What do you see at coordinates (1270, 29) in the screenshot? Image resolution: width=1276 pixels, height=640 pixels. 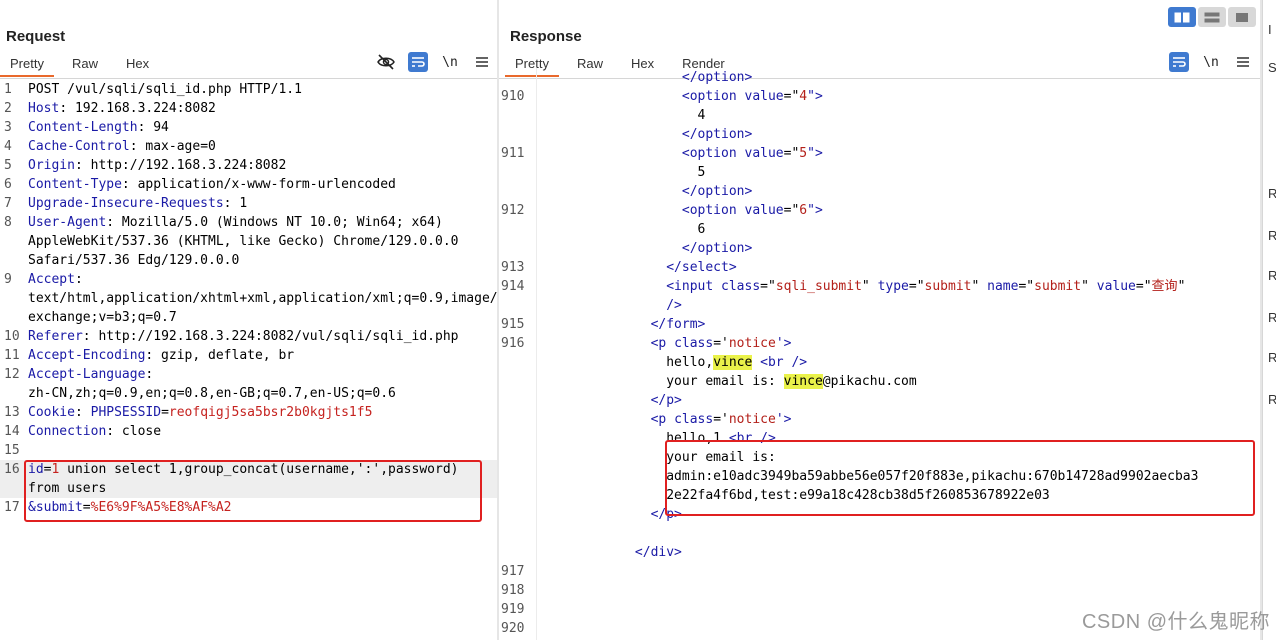 I see `inspector-strip-label: I` at bounding box center [1270, 29].